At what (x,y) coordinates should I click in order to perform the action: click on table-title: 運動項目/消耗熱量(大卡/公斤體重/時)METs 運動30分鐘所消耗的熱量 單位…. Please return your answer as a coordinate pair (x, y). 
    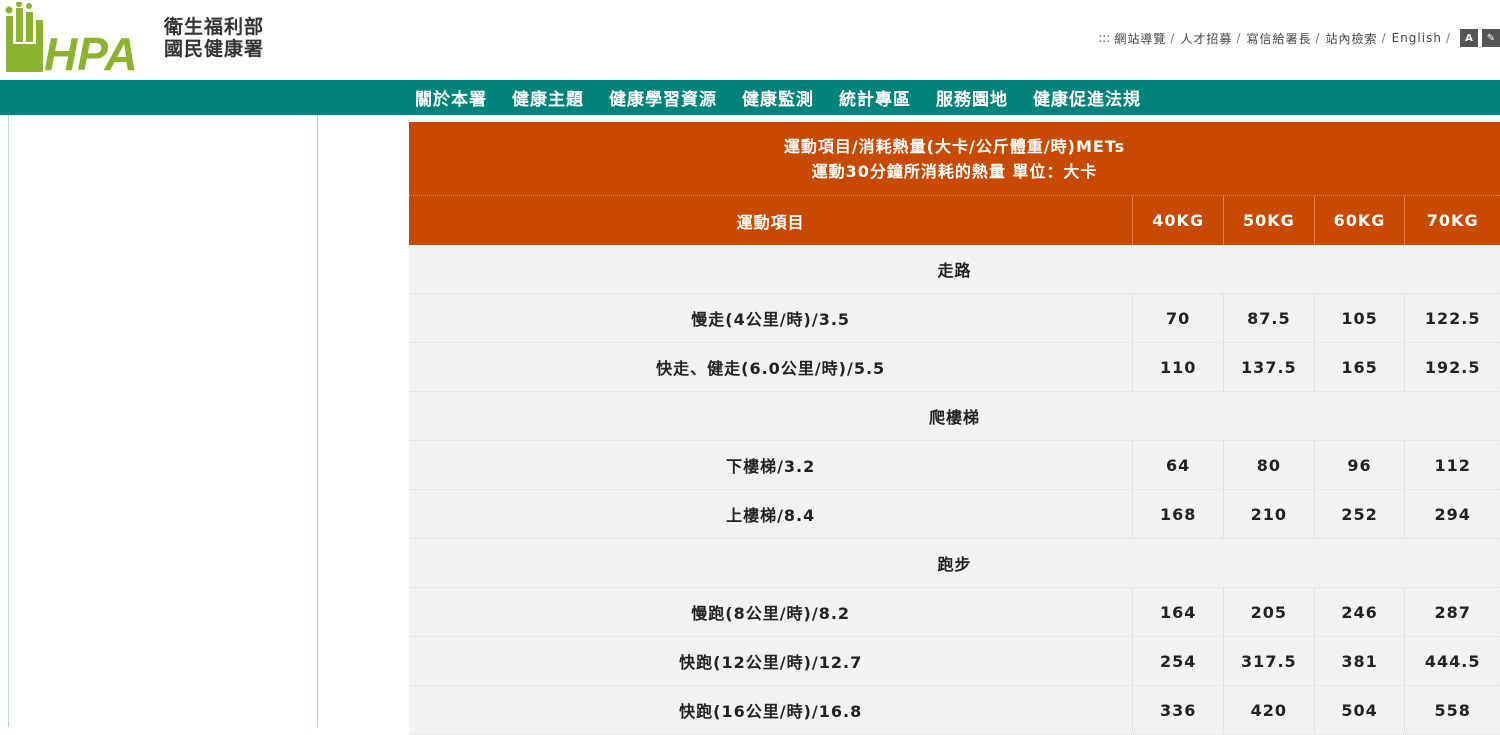
    Looking at the image, I should click on (954, 158).